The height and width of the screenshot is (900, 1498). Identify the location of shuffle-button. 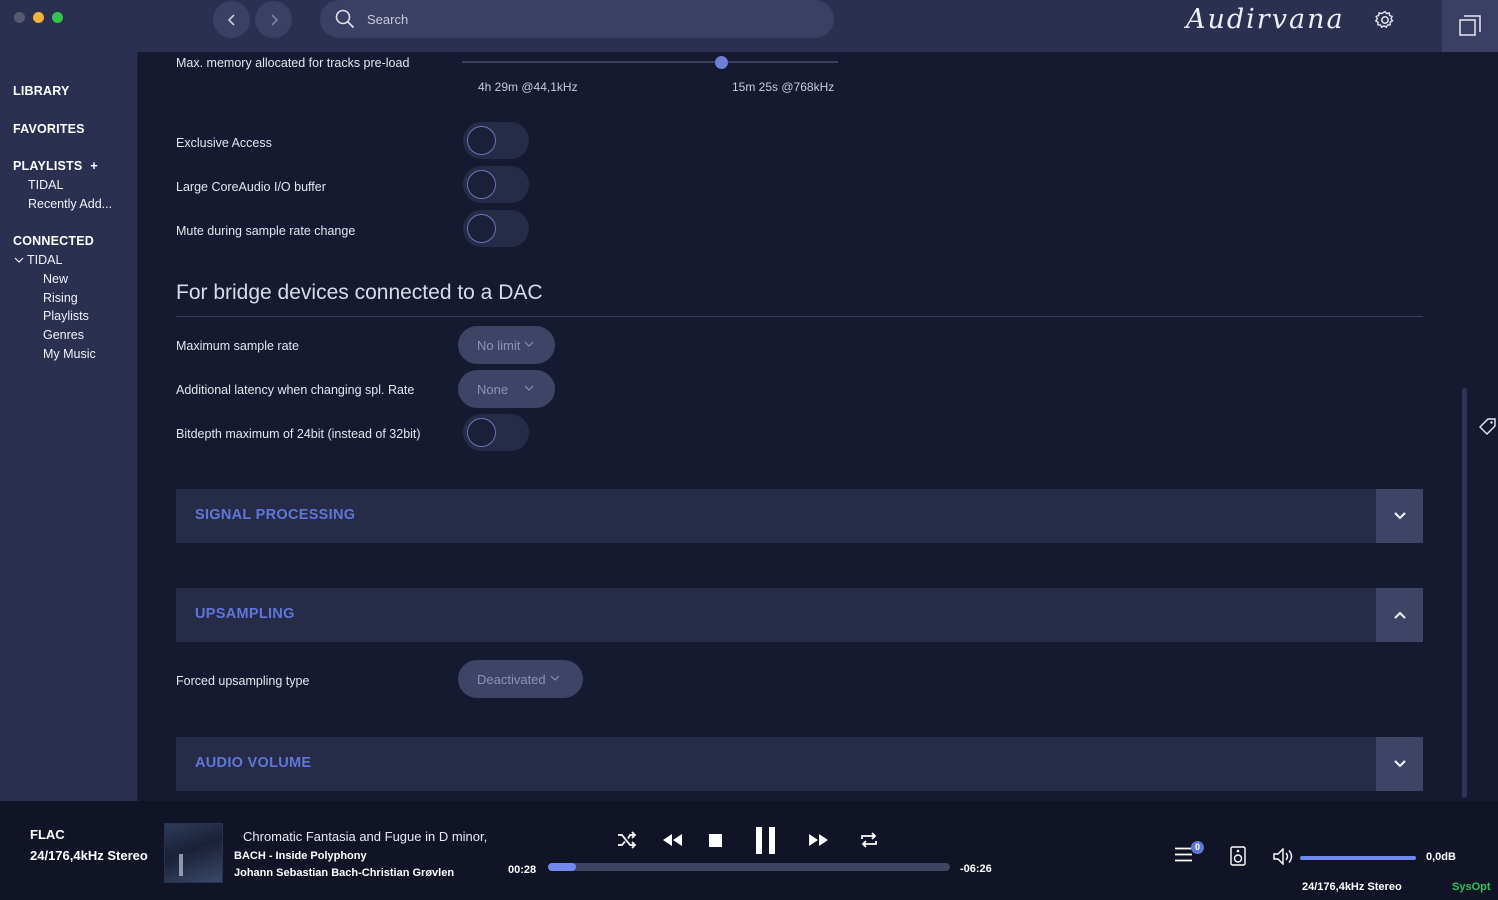
(627, 842).